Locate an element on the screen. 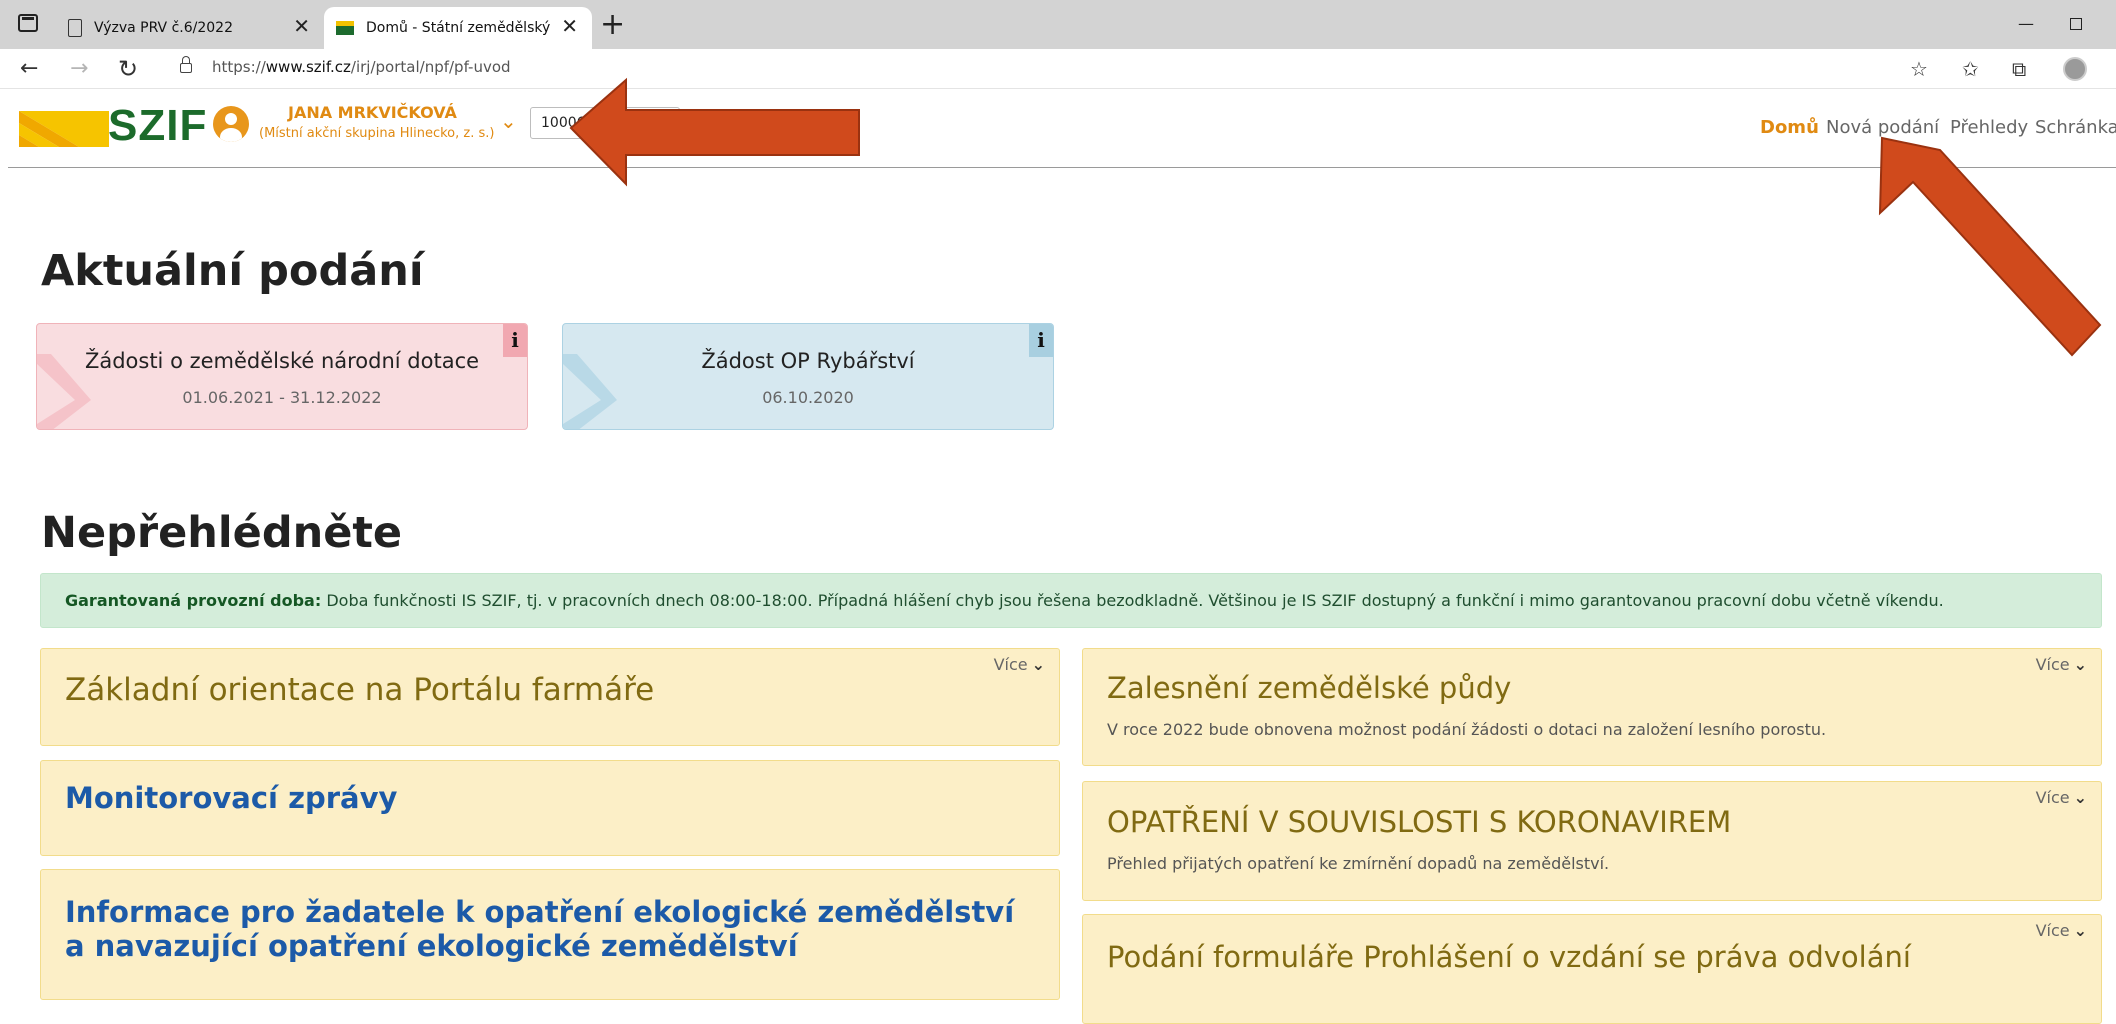  url-domain: www.szif.cz is located at coordinates (308, 67).